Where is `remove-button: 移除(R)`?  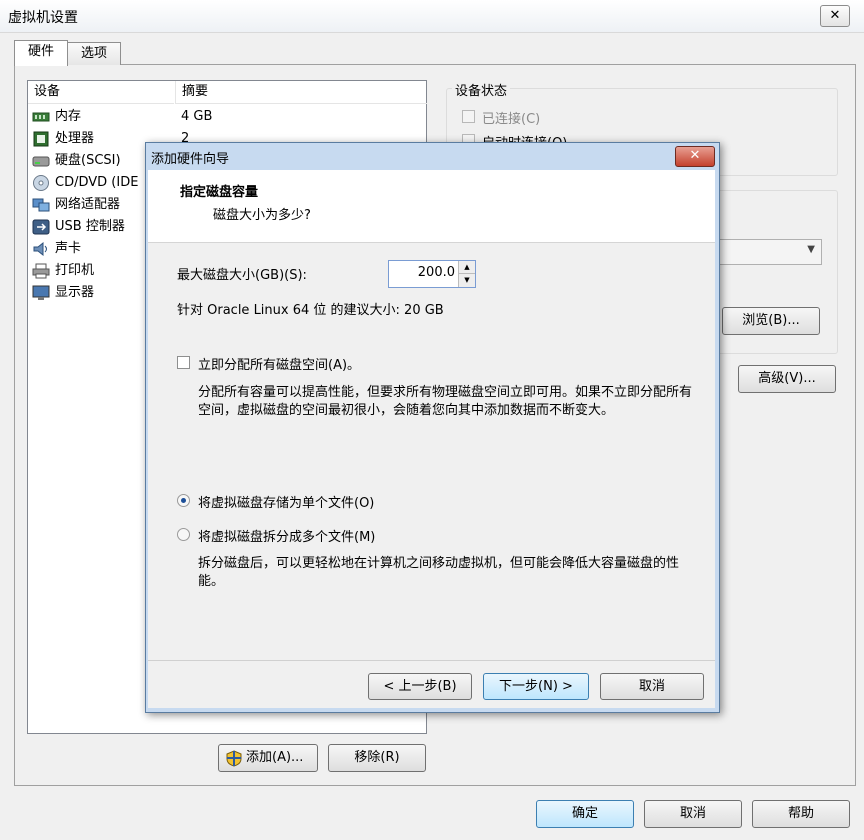
remove-button: 移除(R) is located at coordinates (377, 758).